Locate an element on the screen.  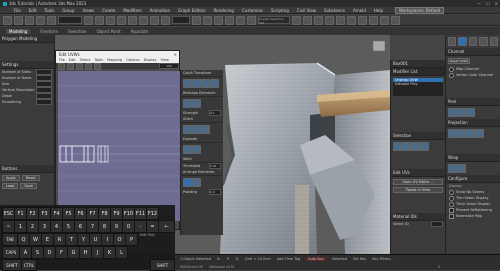
tweak-in-view-button: Tweak in View is located at coordinates (418, 190).